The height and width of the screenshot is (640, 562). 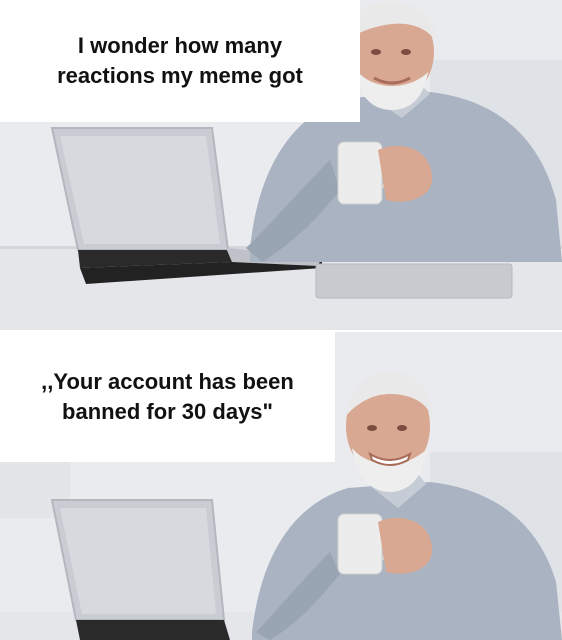 I want to click on keyboard, so click(x=414, y=281).